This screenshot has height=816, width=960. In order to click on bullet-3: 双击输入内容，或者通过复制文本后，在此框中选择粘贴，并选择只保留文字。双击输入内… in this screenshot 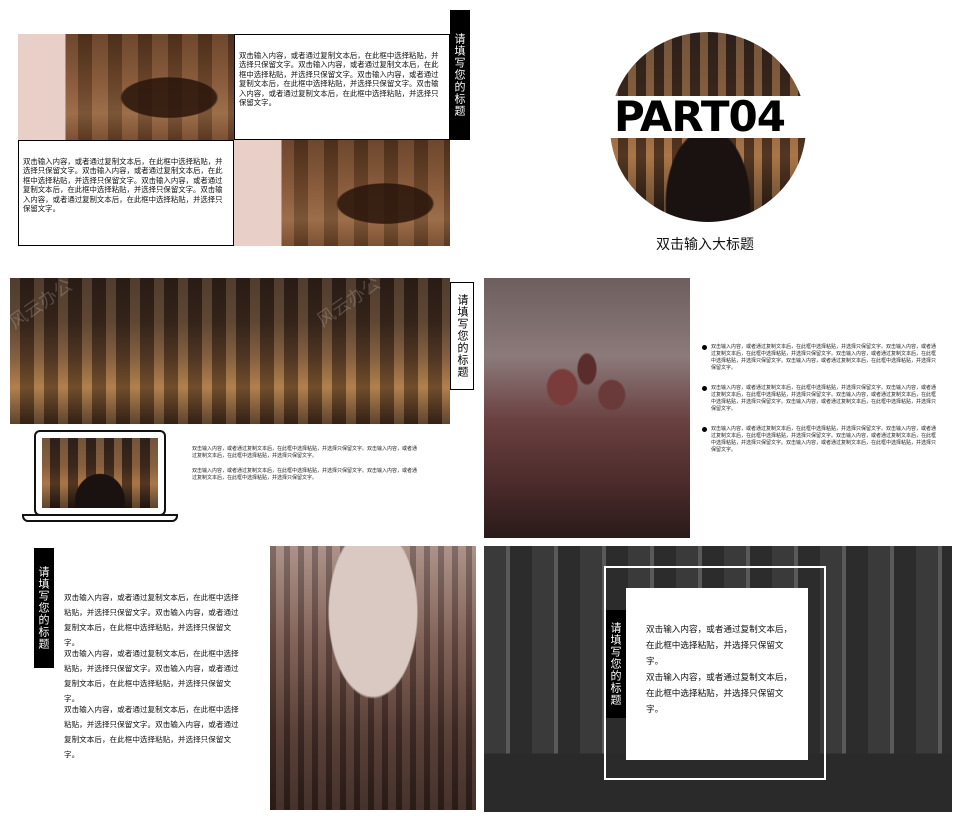, I will do `click(820, 440)`.